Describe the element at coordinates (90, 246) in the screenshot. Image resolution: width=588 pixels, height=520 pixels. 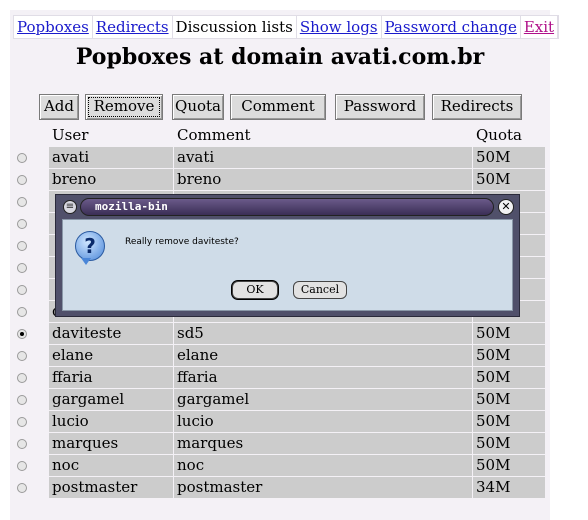
I see `question-icon: ?` at that location.